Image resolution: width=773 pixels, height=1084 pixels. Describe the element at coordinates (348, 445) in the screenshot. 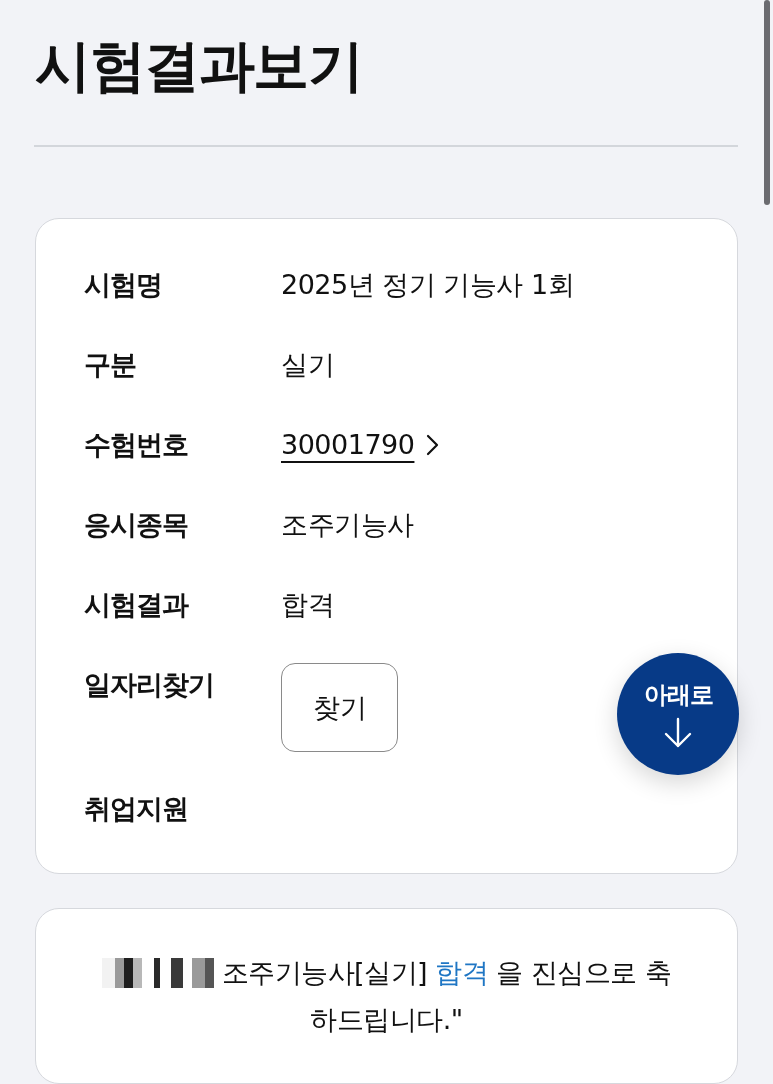

I see `exam-number-link: 30001790` at that location.